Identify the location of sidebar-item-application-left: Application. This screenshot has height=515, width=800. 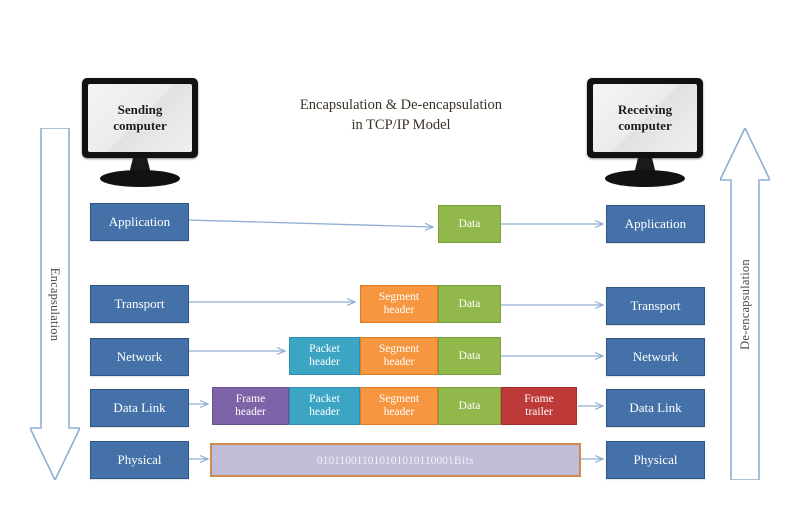
(139, 222).